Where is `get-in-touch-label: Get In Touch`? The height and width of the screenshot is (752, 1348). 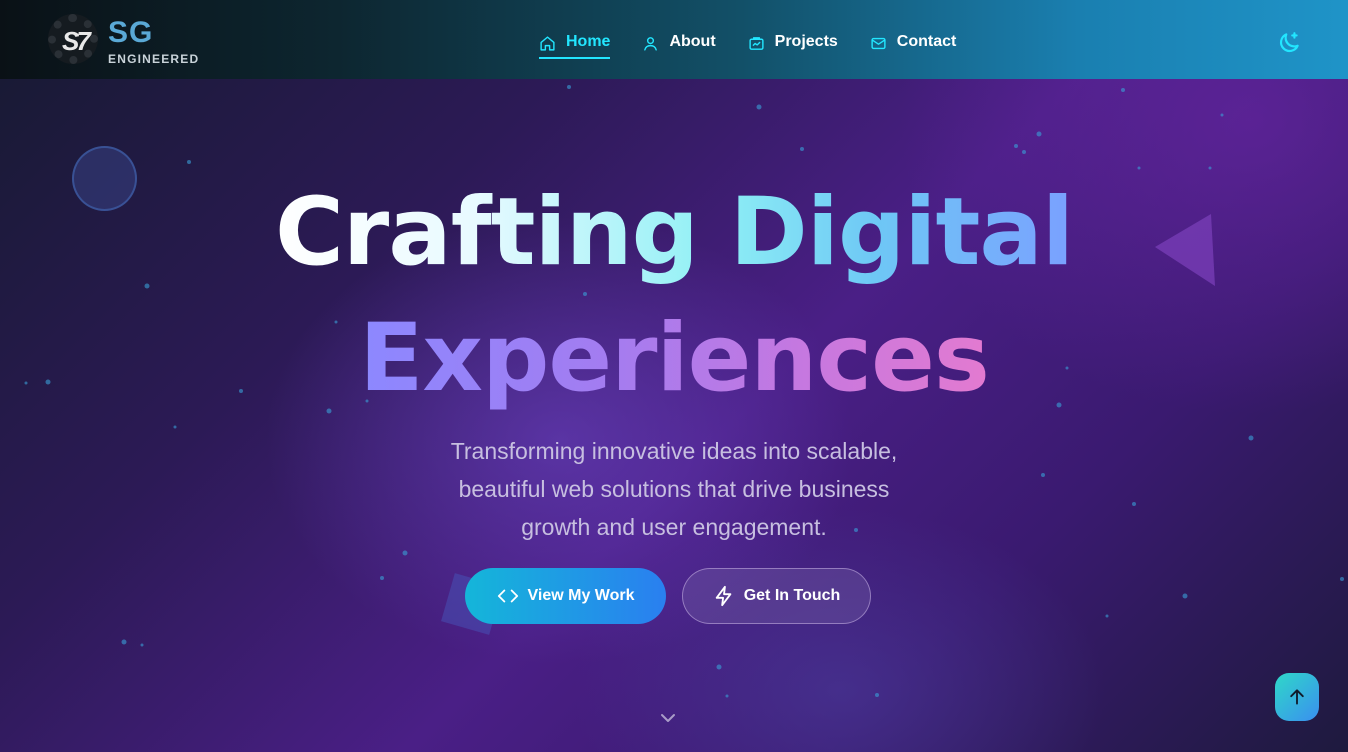
get-in-touch-label: Get In Touch is located at coordinates (792, 595).